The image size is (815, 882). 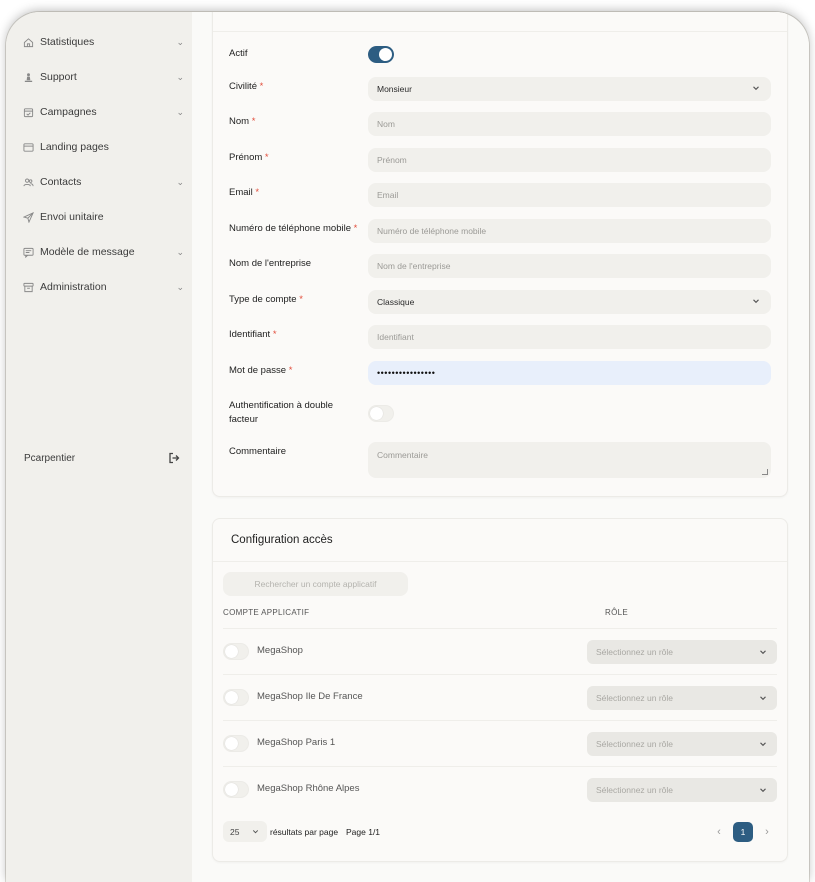 I want to click on label-text: Mot de passe, so click(x=258, y=370).